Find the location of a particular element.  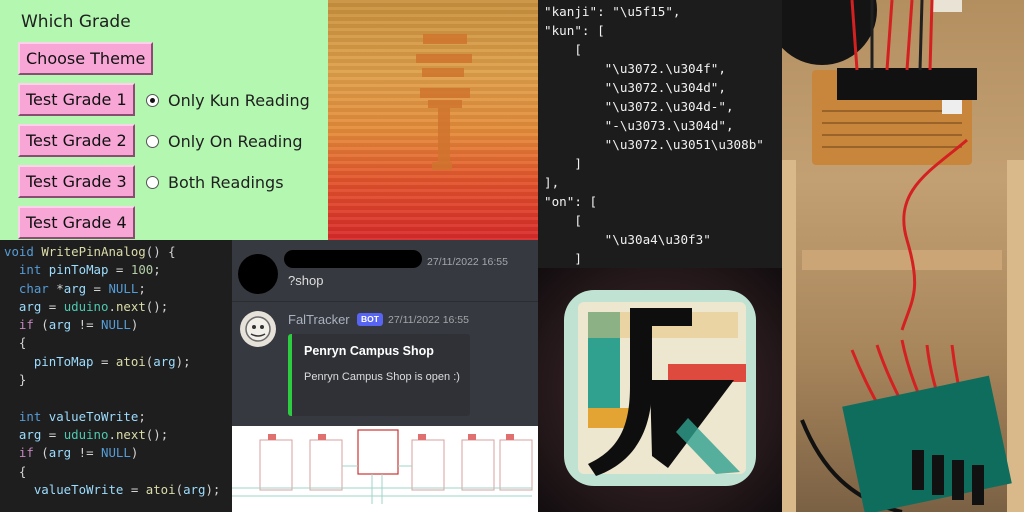

choose-theme-button: Choose Theme is located at coordinates (86, 58).